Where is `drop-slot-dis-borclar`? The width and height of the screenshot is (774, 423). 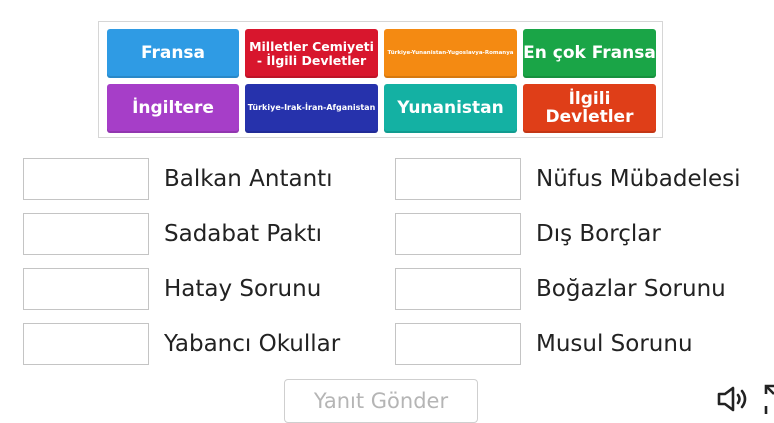 drop-slot-dis-borclar is located at coordinates (458, 234).